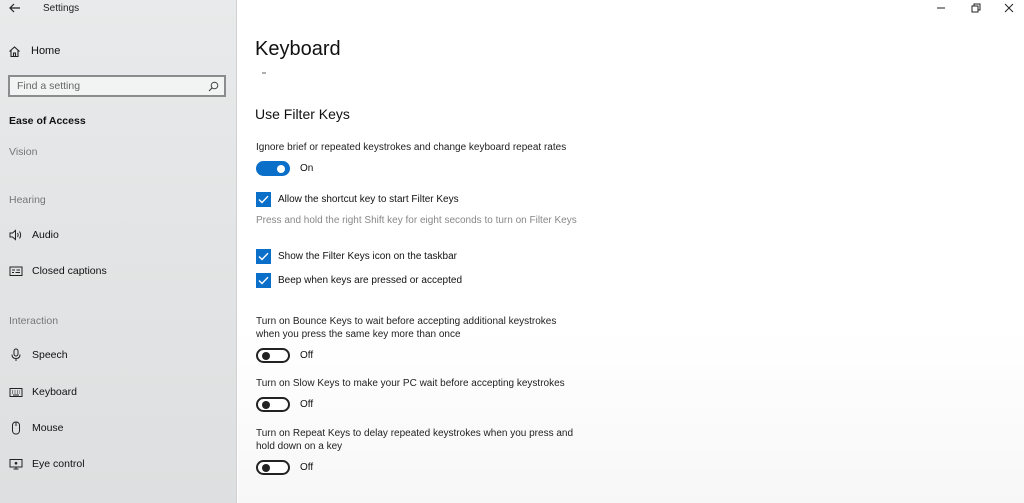 The image size is (1024, 503). Describe the element at coordinates (16, 355) in the screenshot. I see `microphone-icon` at that location.